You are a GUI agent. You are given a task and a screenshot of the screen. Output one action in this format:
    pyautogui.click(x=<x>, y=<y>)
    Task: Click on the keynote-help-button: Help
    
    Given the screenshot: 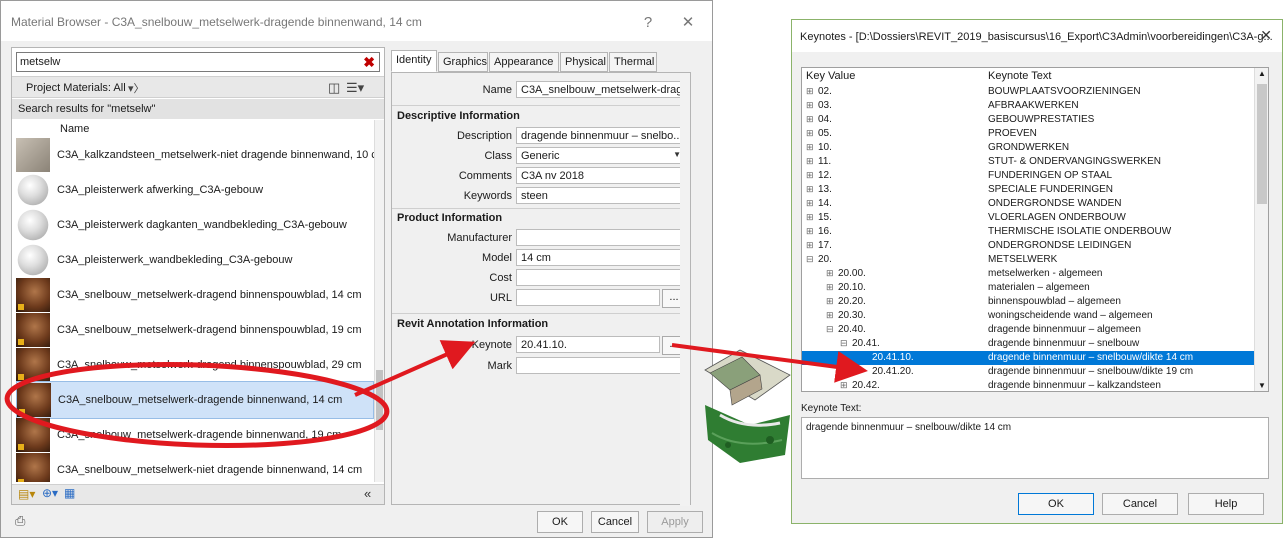 What is the action you would take?
    pyautogui.click(x=1226, y=504)
    